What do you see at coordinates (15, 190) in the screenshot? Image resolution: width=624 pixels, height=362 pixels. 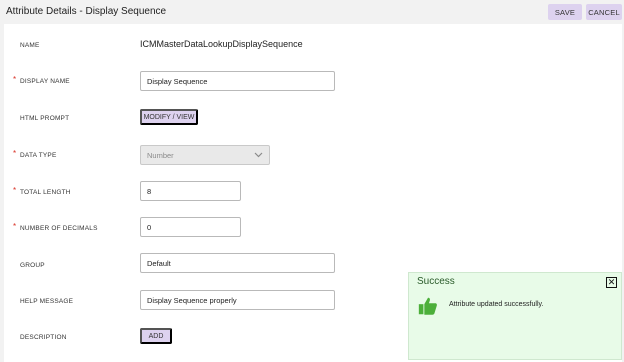 I see `total-length-required-marker: *` at bounding box center [15, 190].